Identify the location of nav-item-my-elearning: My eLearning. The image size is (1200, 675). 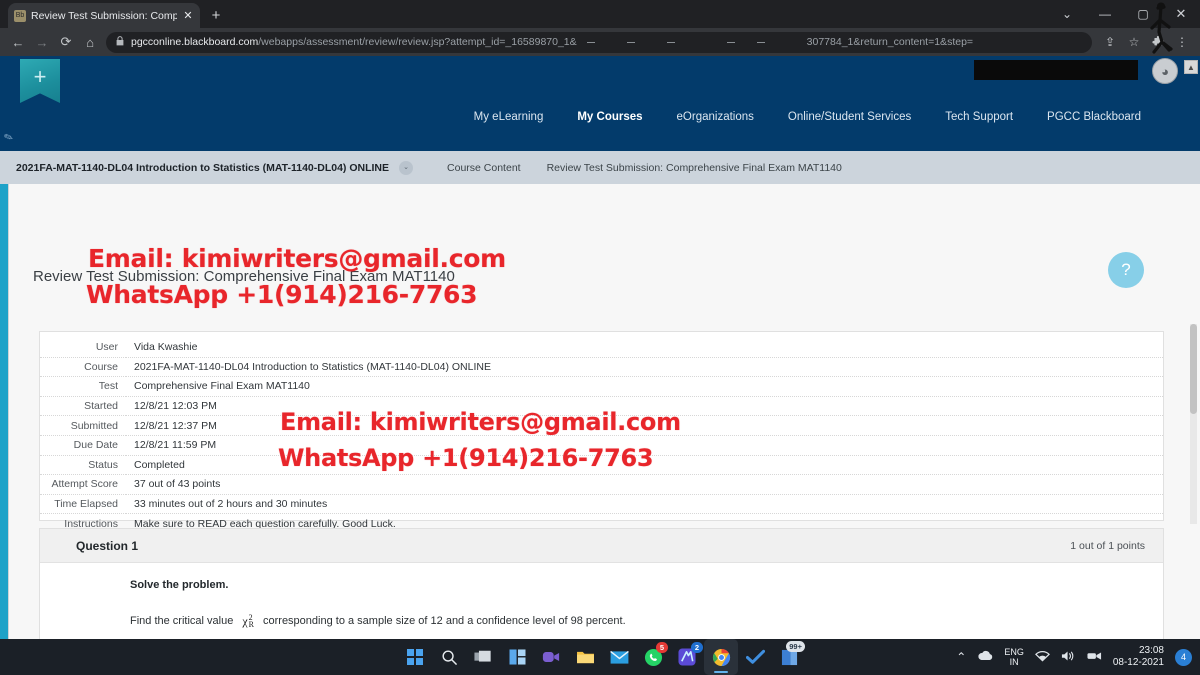
(509, 117).